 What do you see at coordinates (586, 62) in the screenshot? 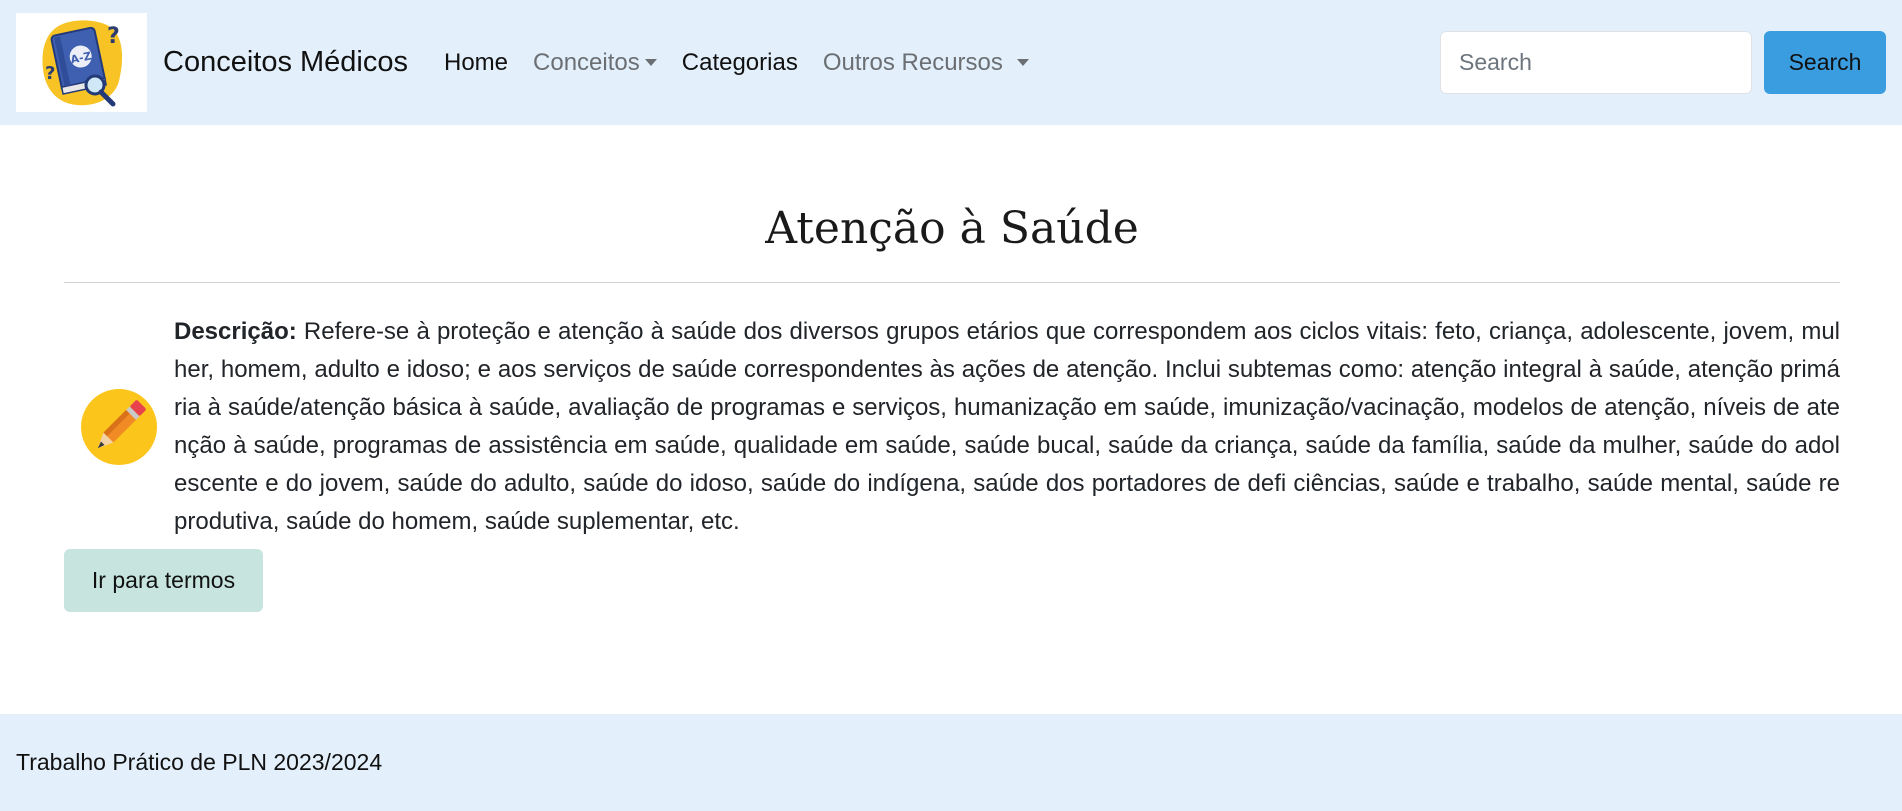
I see `nav-conceitos-label: Conceitos` at bounding box center [586, 62].